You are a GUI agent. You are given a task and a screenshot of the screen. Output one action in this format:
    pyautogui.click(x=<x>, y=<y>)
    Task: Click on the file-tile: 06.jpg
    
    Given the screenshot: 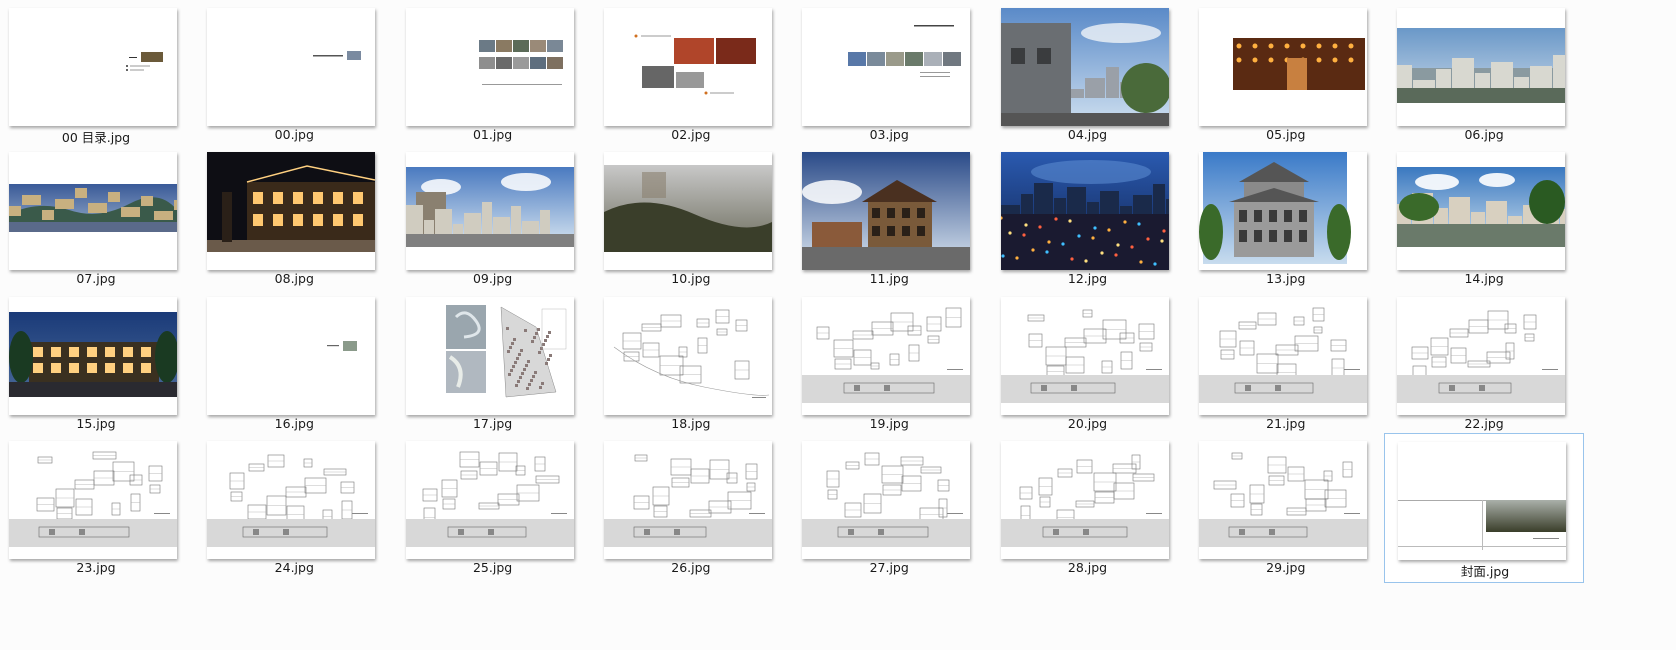 What is the action you would take?
    pyautogui.click(x=1484, y=75)
    